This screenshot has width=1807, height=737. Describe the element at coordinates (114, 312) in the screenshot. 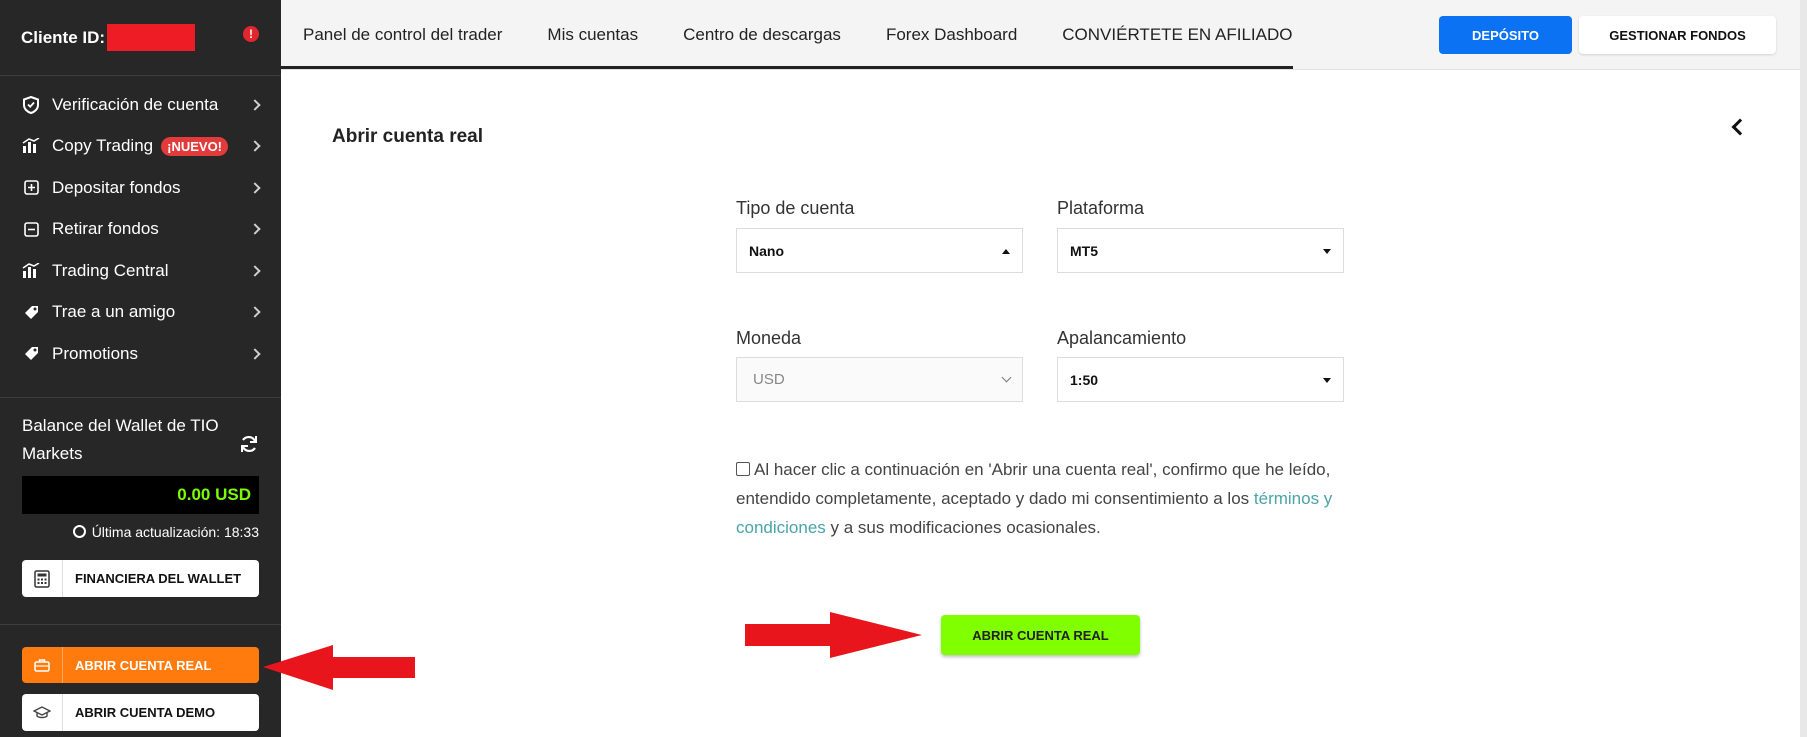

I see `sidebar-item-label: Trae a un amigo` at that location.